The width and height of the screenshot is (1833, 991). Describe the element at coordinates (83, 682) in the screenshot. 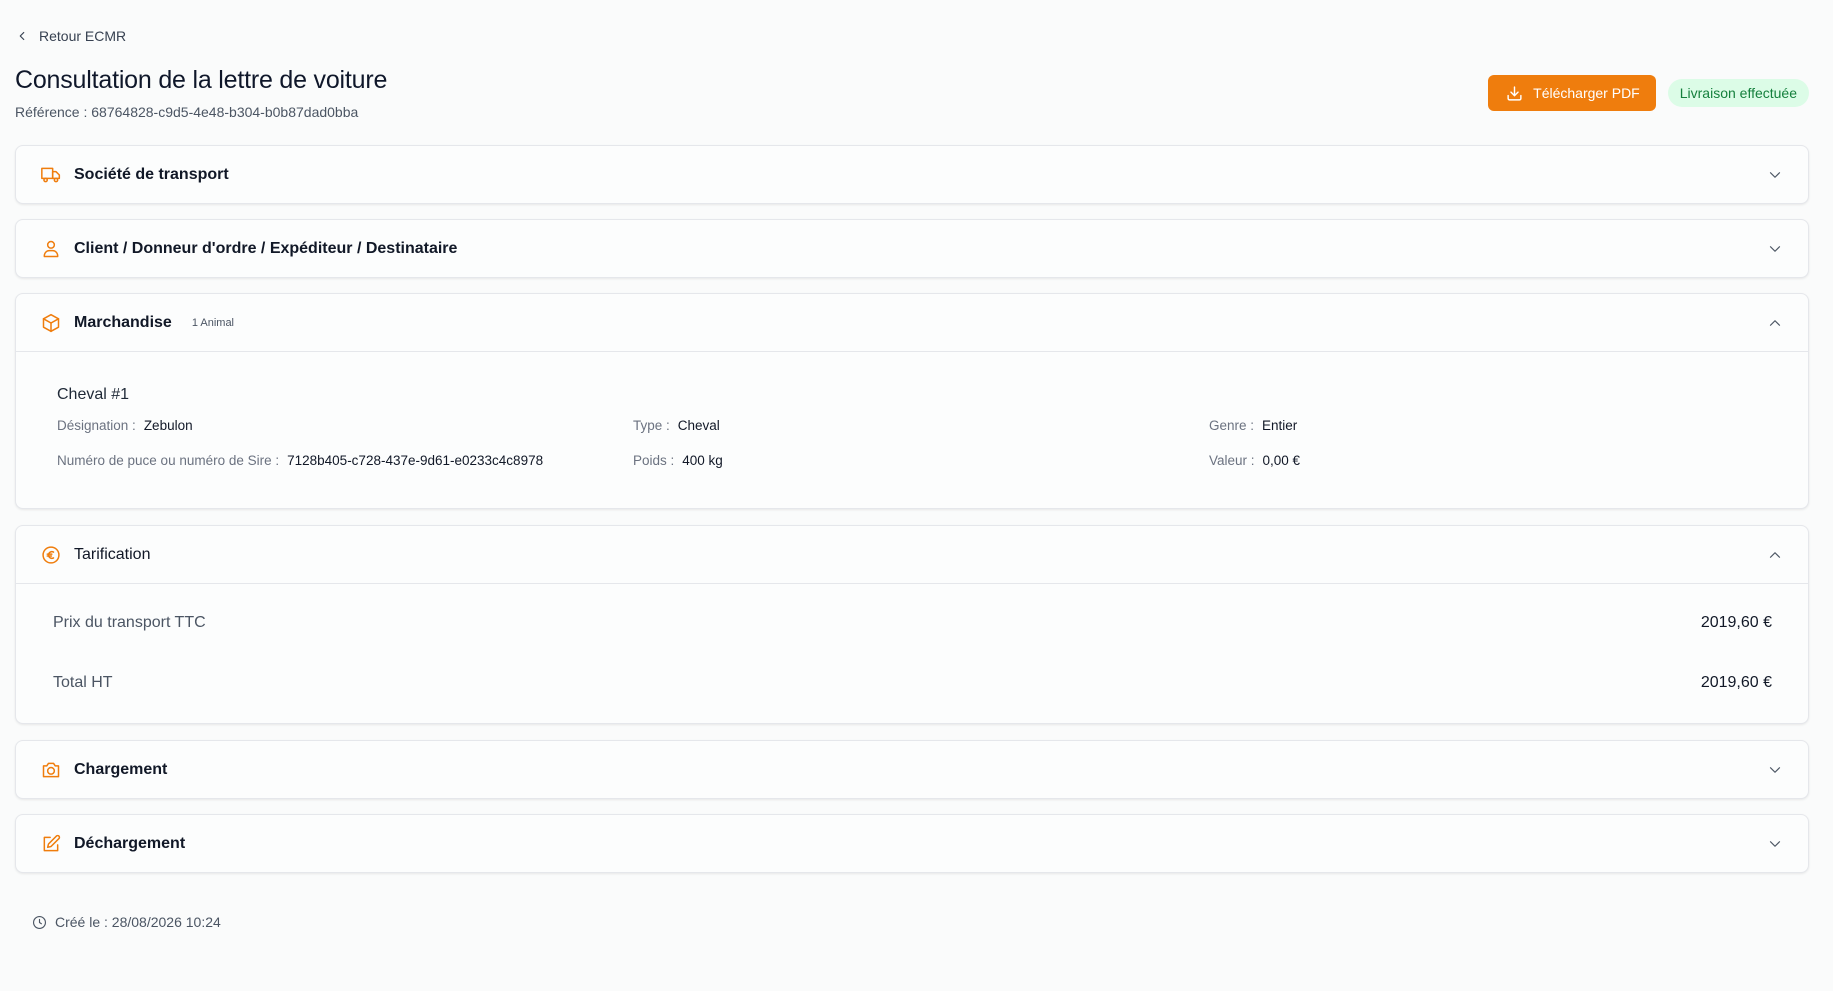

I see `price-label: Total HT` at that location.